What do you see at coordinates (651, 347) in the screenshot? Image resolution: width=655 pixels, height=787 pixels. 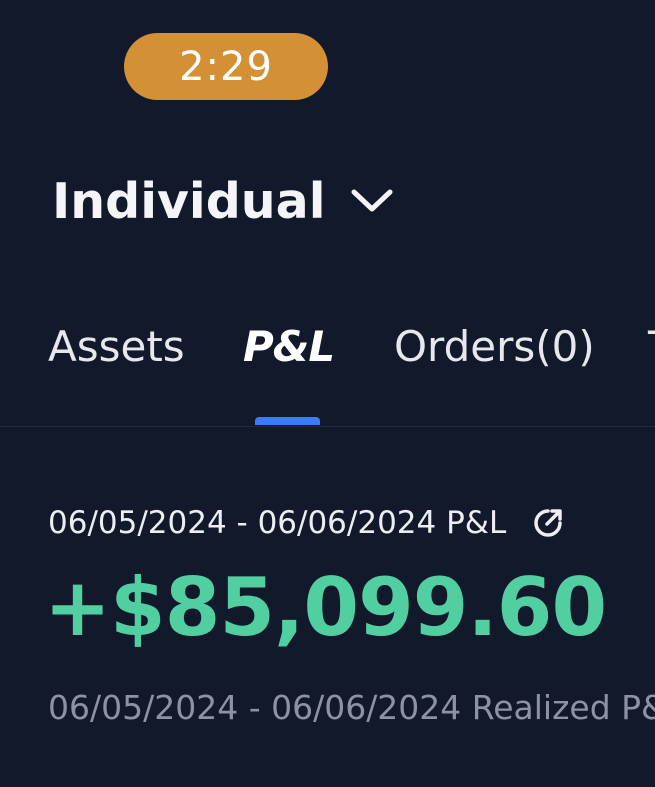 I see `tab-next-partial: T` at bounding box center [651, 347].